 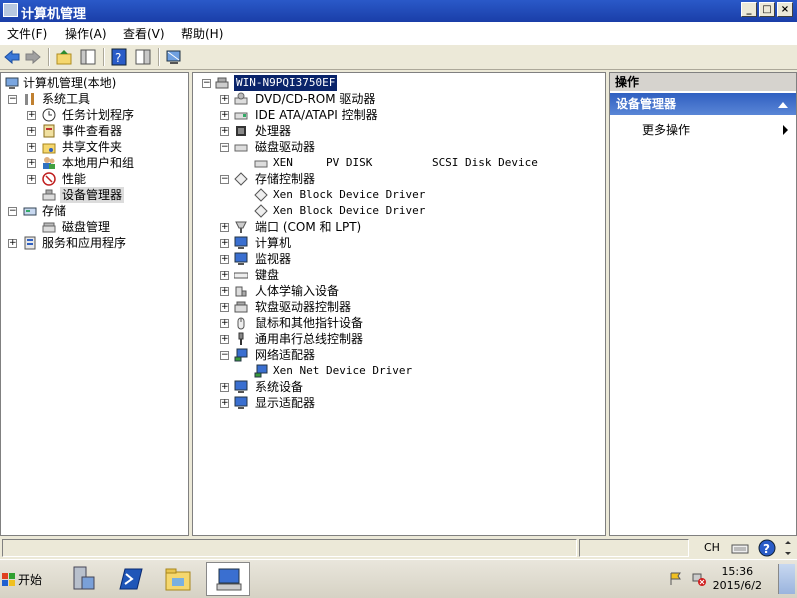 I want to click on window-title: 计算机管理, so click(x=54, y=14).